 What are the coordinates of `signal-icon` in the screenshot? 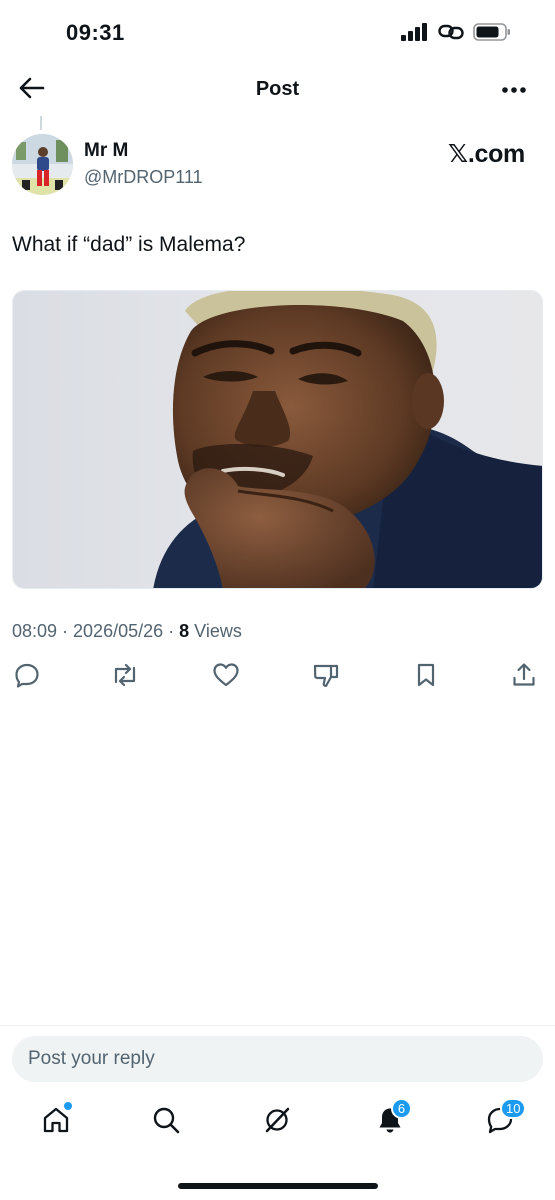 It's located at (415, 34).